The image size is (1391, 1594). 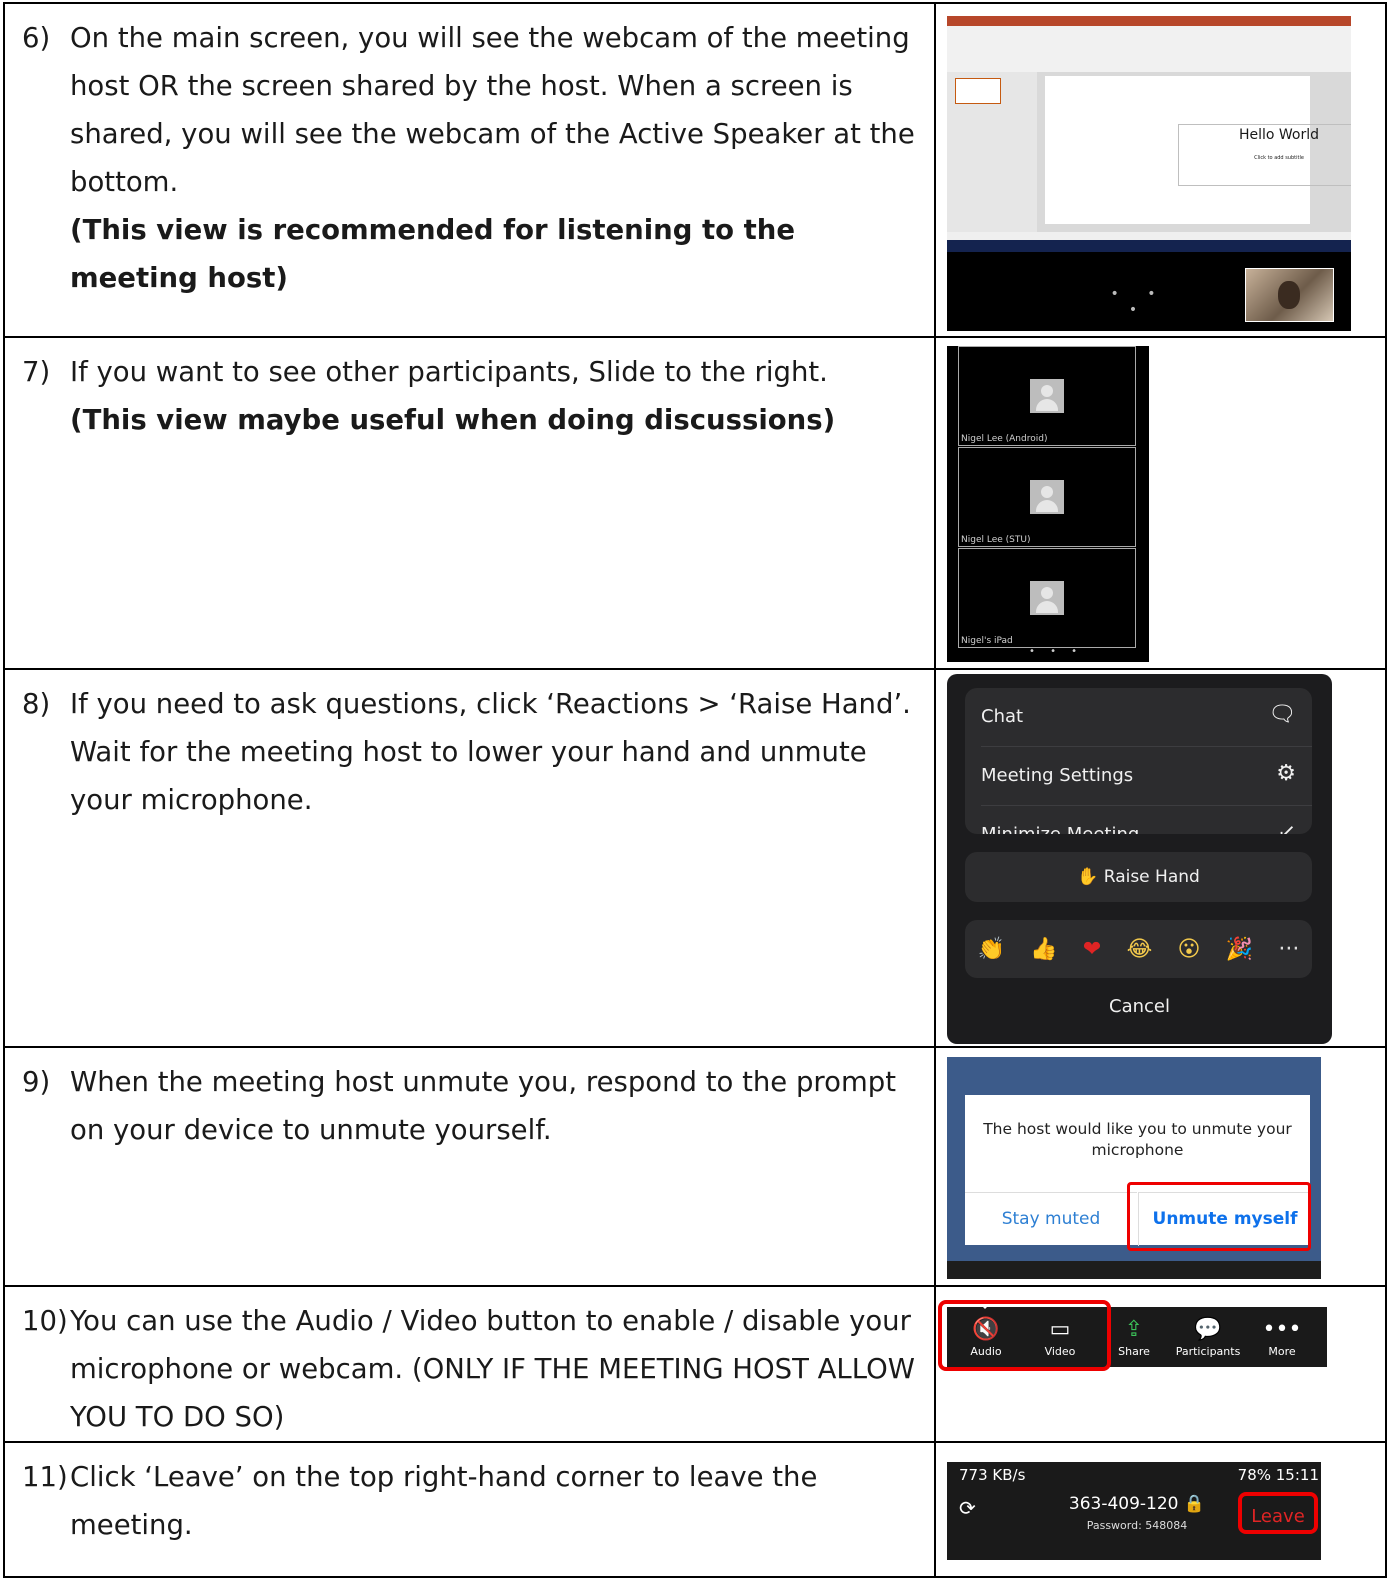 I want to click on more-reactions-icon: ···, so click(x=1288, y=949).